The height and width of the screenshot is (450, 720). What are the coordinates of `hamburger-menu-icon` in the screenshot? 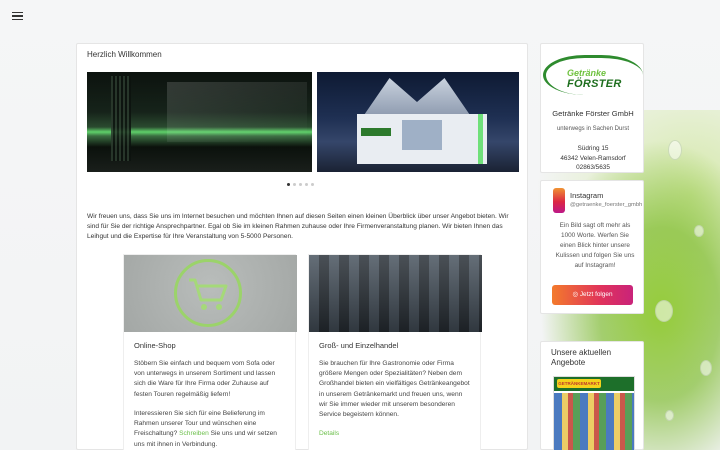 It's located at (17, 16).